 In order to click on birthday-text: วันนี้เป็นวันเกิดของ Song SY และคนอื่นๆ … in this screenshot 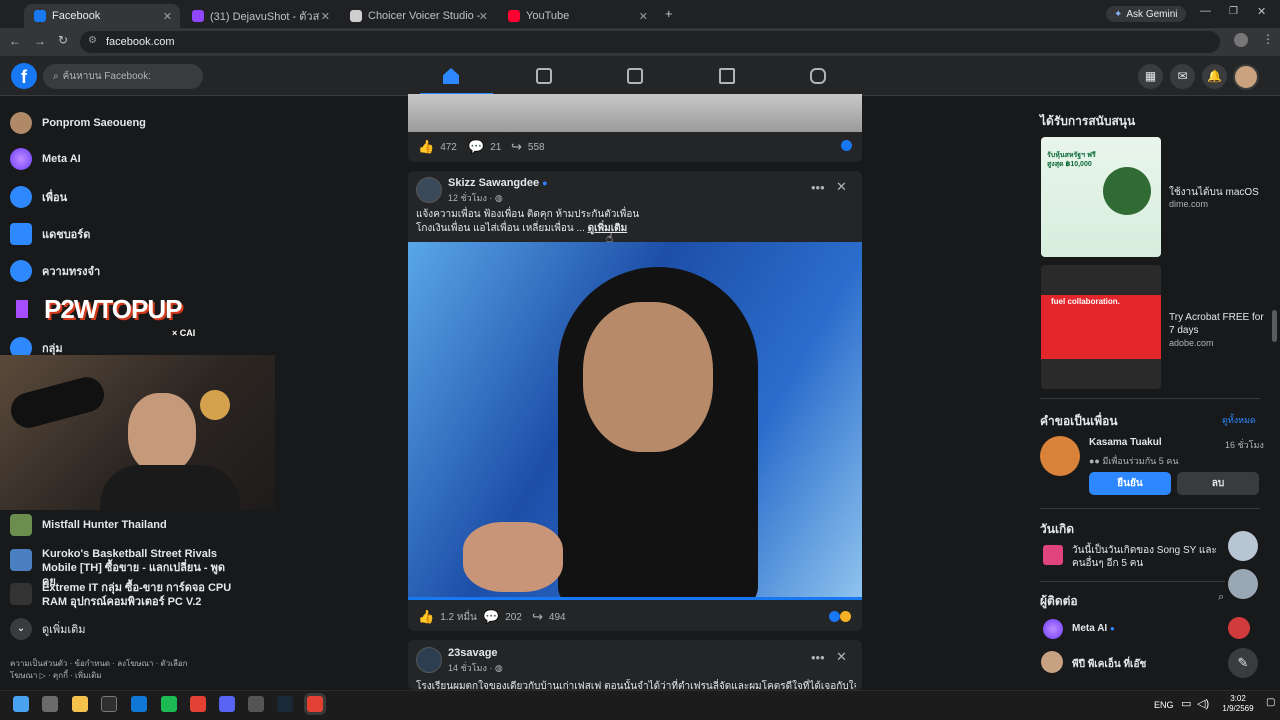, I will do `click(1144, 557)`.